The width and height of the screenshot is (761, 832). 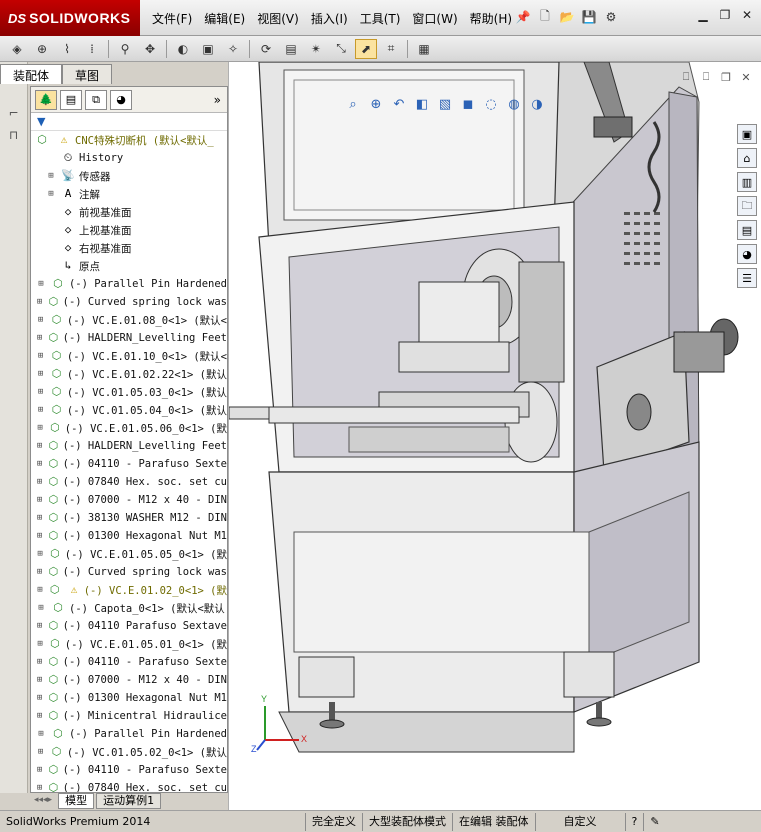 I want to click on reference-geometry-icon: ✧, so click(x=233, y=49).